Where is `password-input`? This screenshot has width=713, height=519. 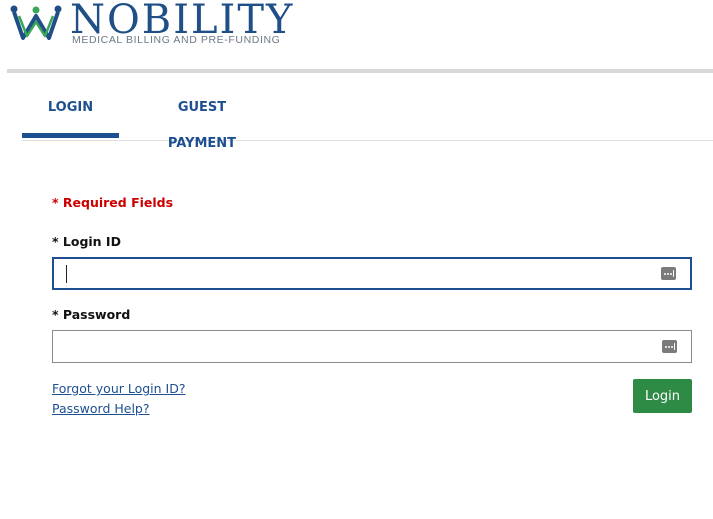 password-input is located at coordinates (348, 346).